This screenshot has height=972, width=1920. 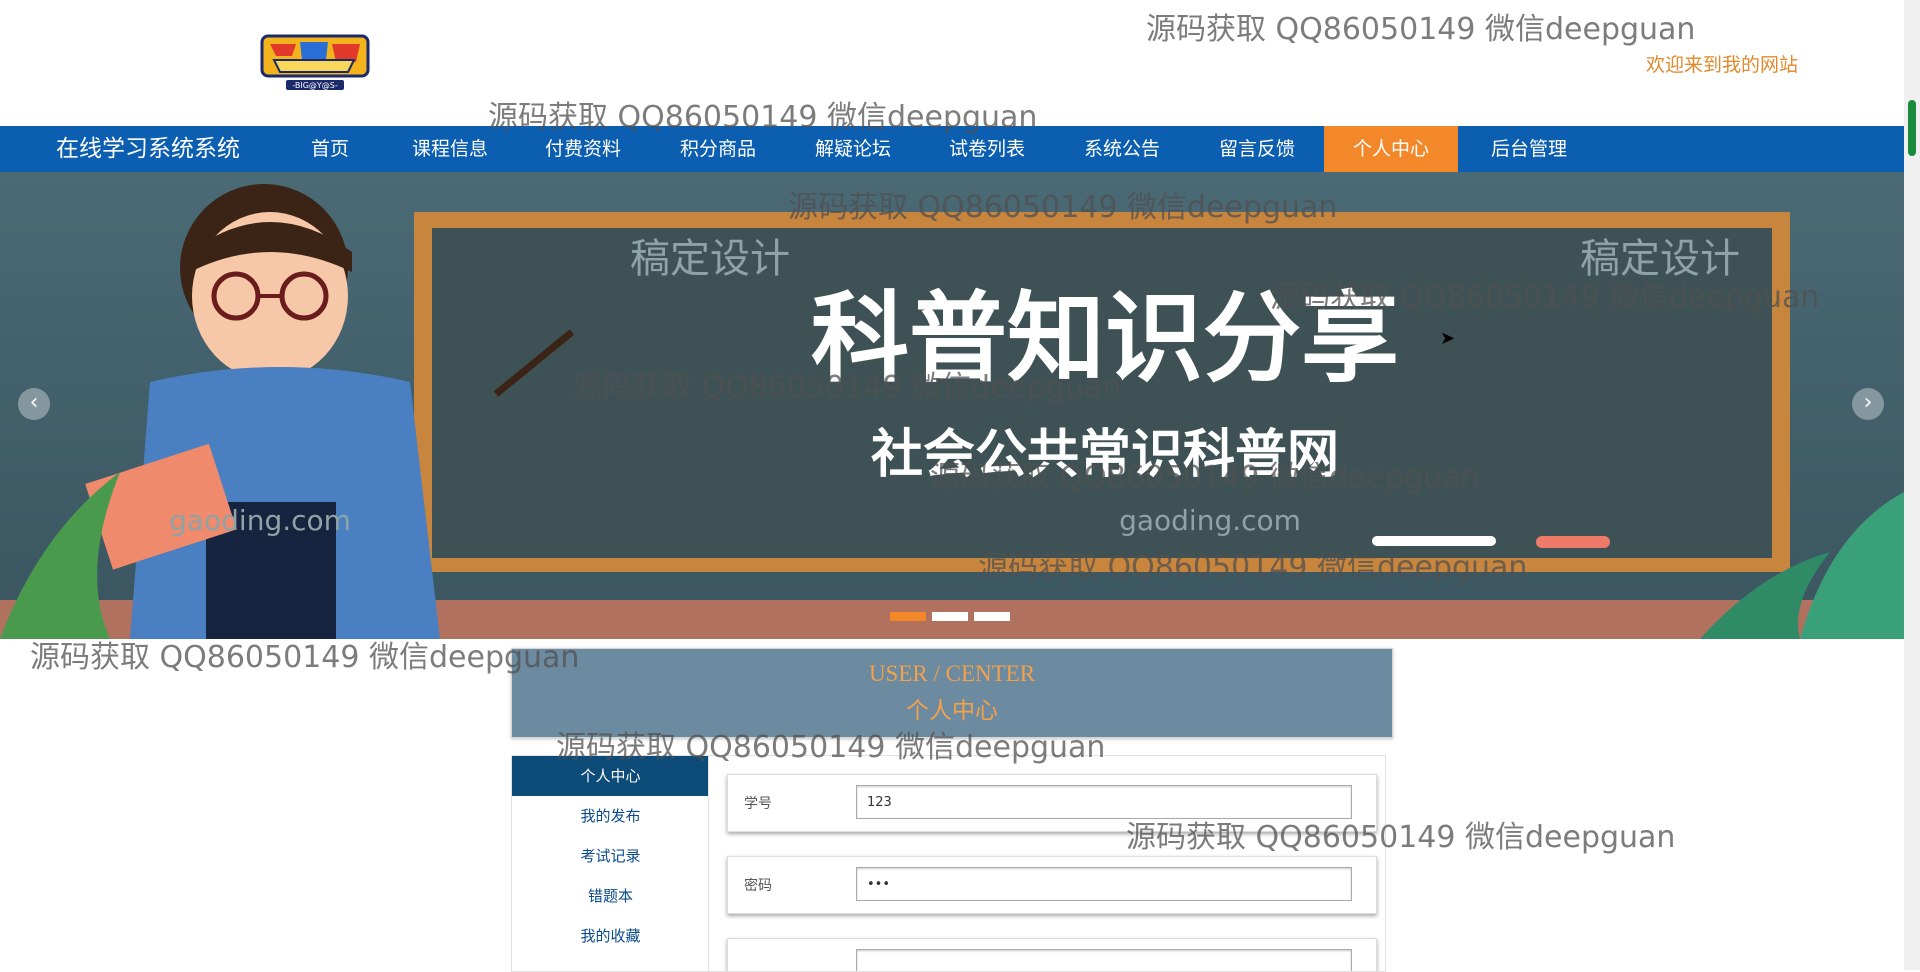 What do you see at coordinates (1210, 520) in the screenshot?
I see `banner-domain-right: gaoding.com` at bounding box center [1210, 520].